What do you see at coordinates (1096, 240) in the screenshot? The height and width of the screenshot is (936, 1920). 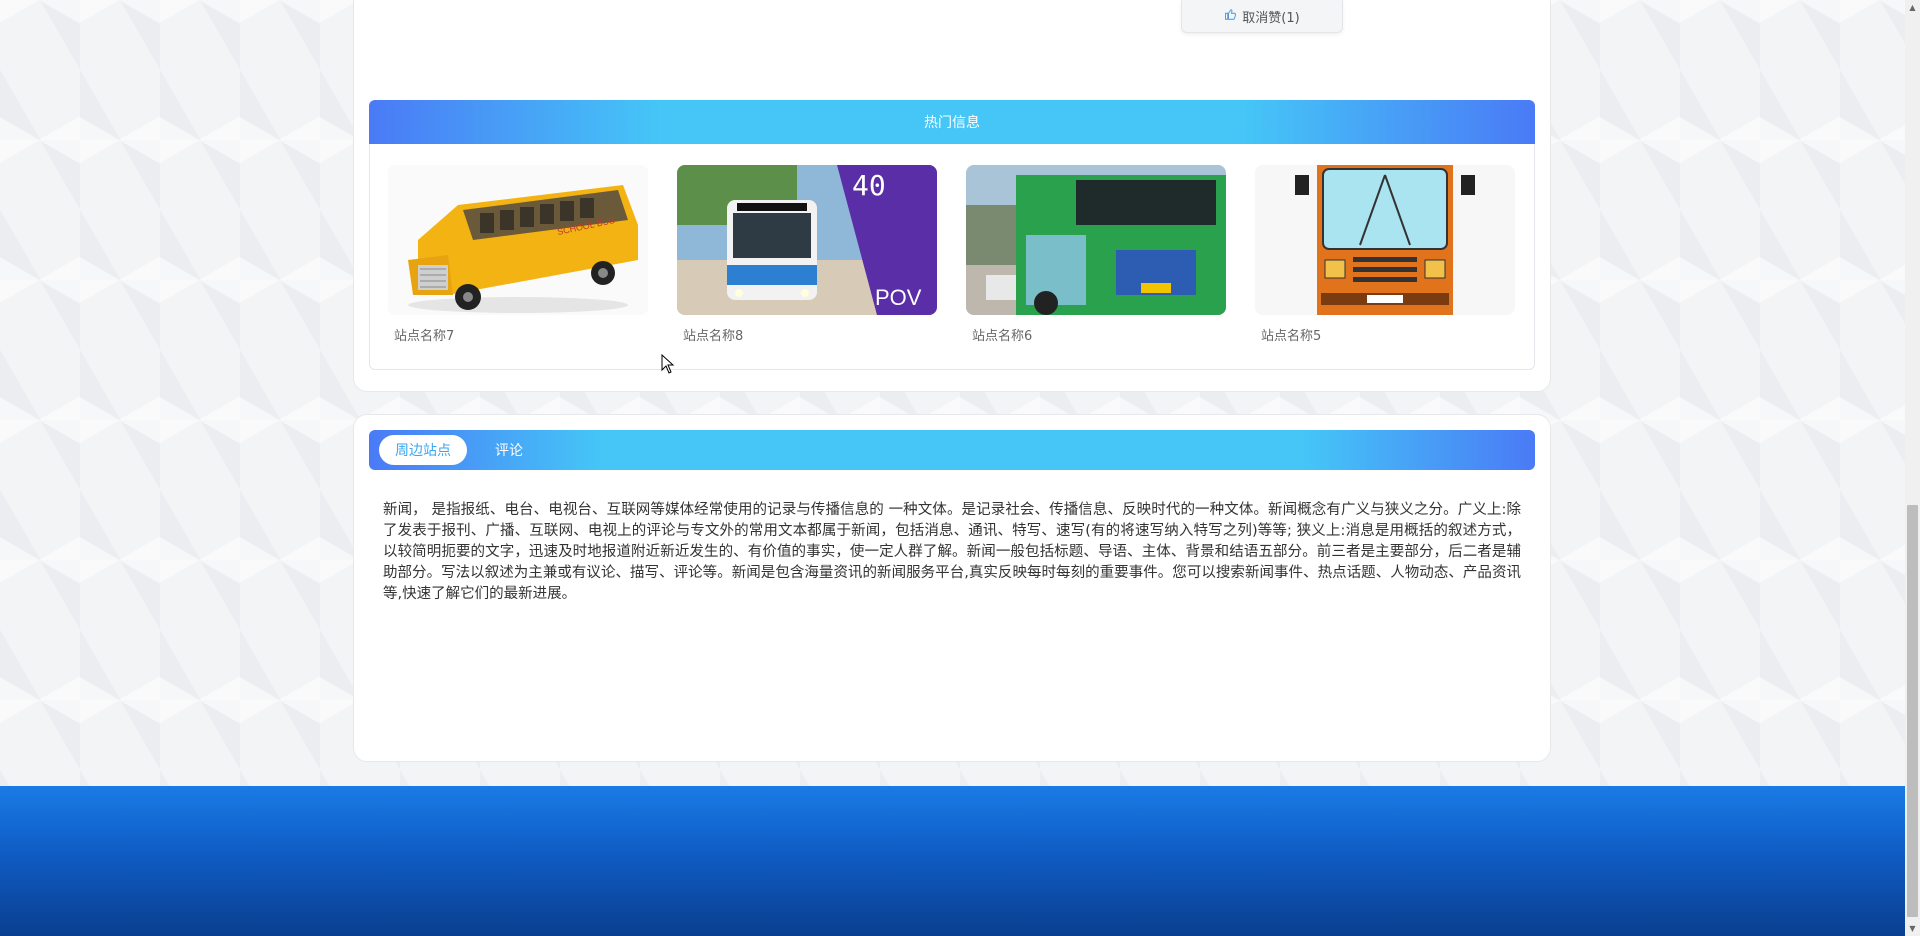 I see `green-bus-image` at bounding box center [1096, 240].